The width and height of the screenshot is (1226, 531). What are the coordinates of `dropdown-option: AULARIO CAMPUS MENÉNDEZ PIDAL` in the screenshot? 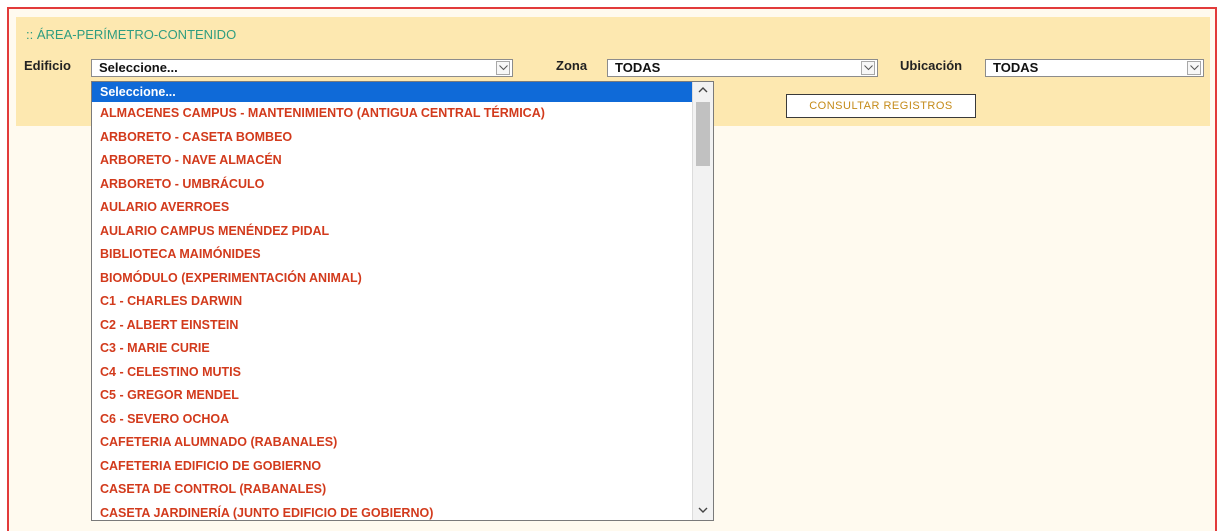 It's located at (392, 231).